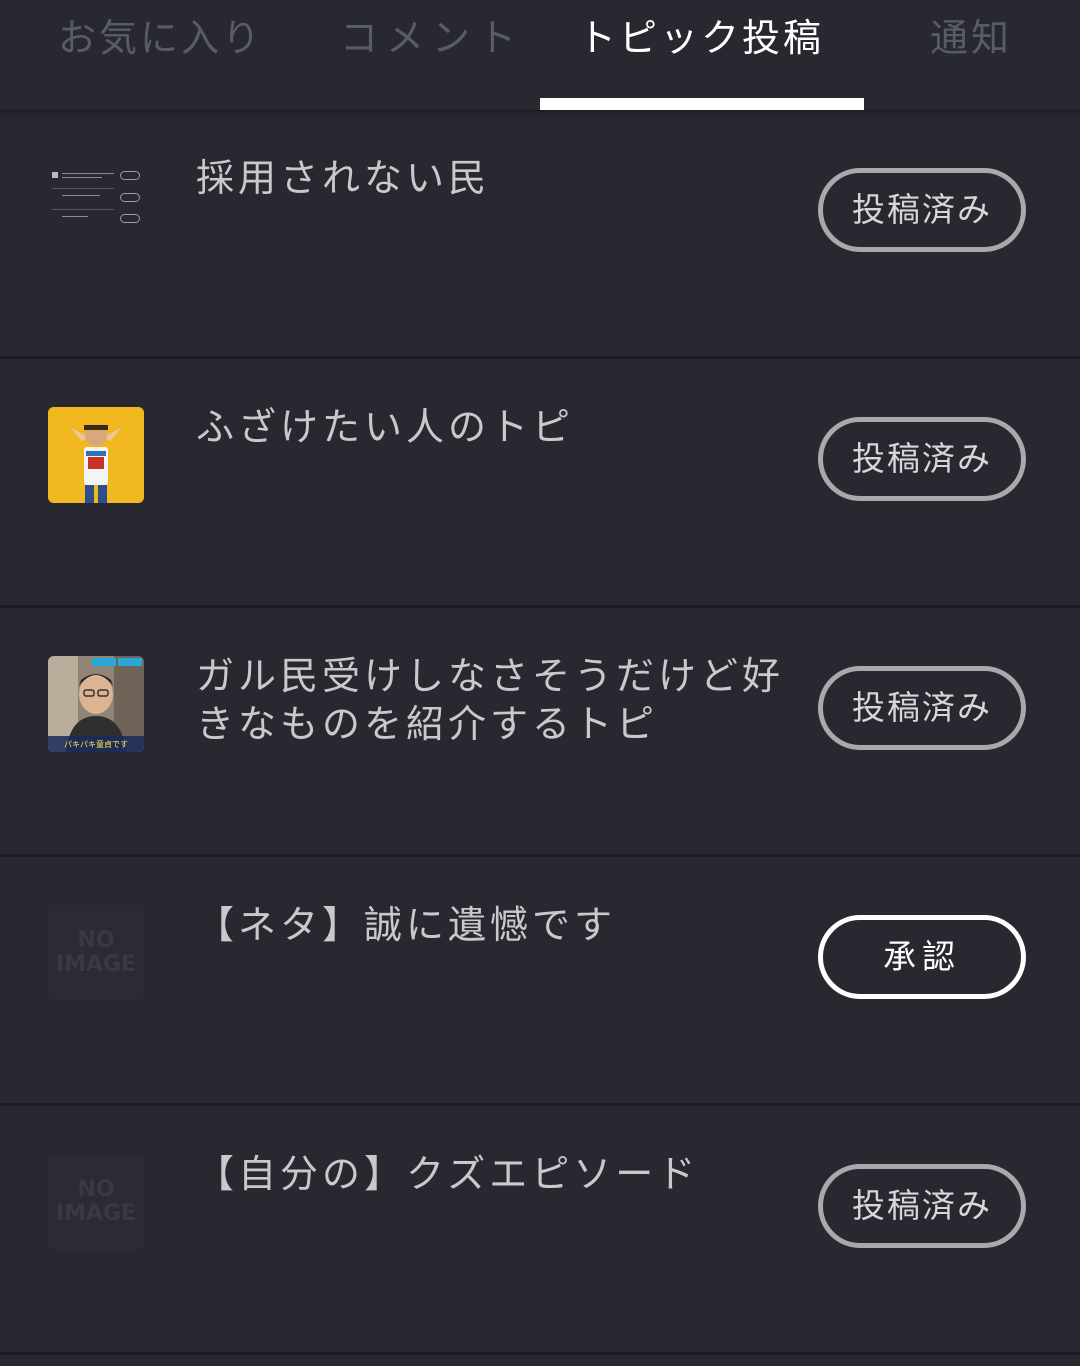 This screenshot has height=1366, width=1080. I want to click on tab-bar: お気に入り コメント トピック投稿 通知, so click(540, 55).